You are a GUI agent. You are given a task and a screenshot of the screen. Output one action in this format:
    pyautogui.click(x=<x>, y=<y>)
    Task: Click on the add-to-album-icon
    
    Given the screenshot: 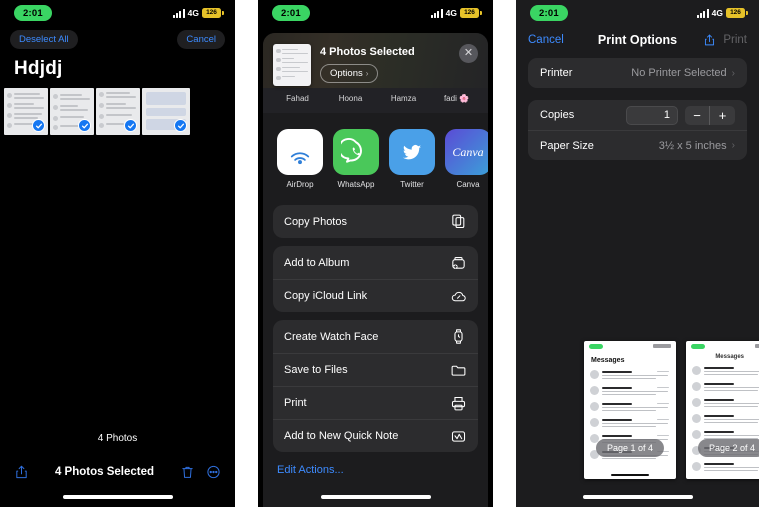 What is the action you would take?
    pyautogui.click(x=458, y=263)
    